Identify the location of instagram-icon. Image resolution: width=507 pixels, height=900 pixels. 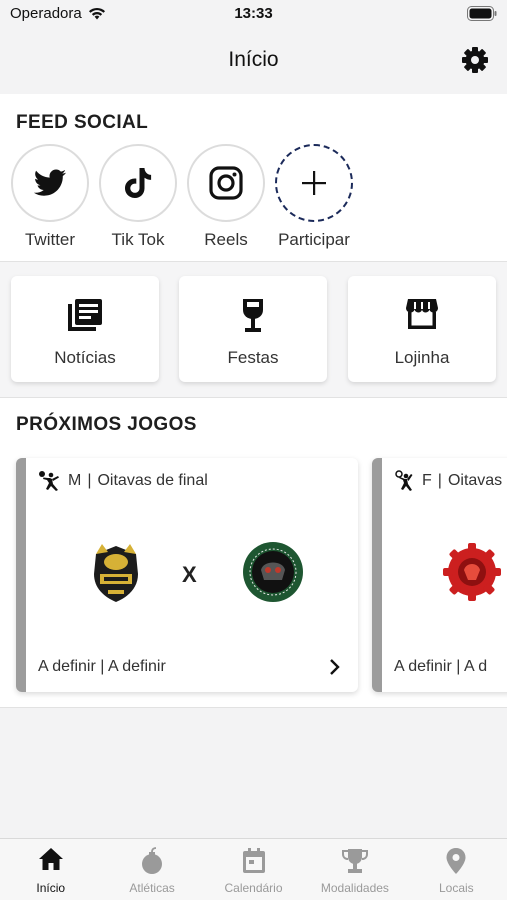
(226, 183).